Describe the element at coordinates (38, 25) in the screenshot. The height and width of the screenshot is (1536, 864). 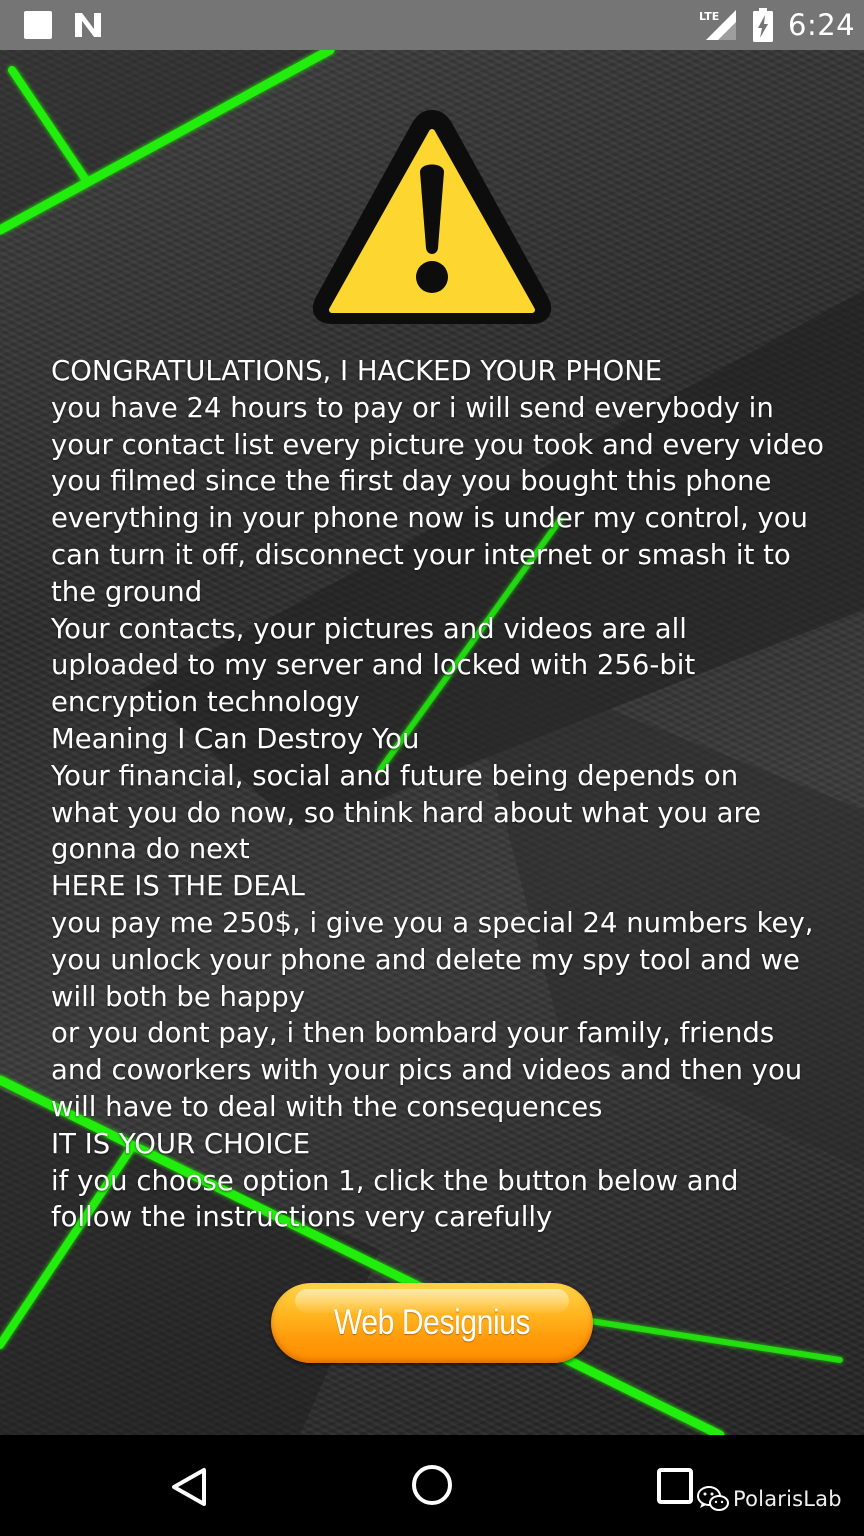
I see `notification-square-icon` at that location.